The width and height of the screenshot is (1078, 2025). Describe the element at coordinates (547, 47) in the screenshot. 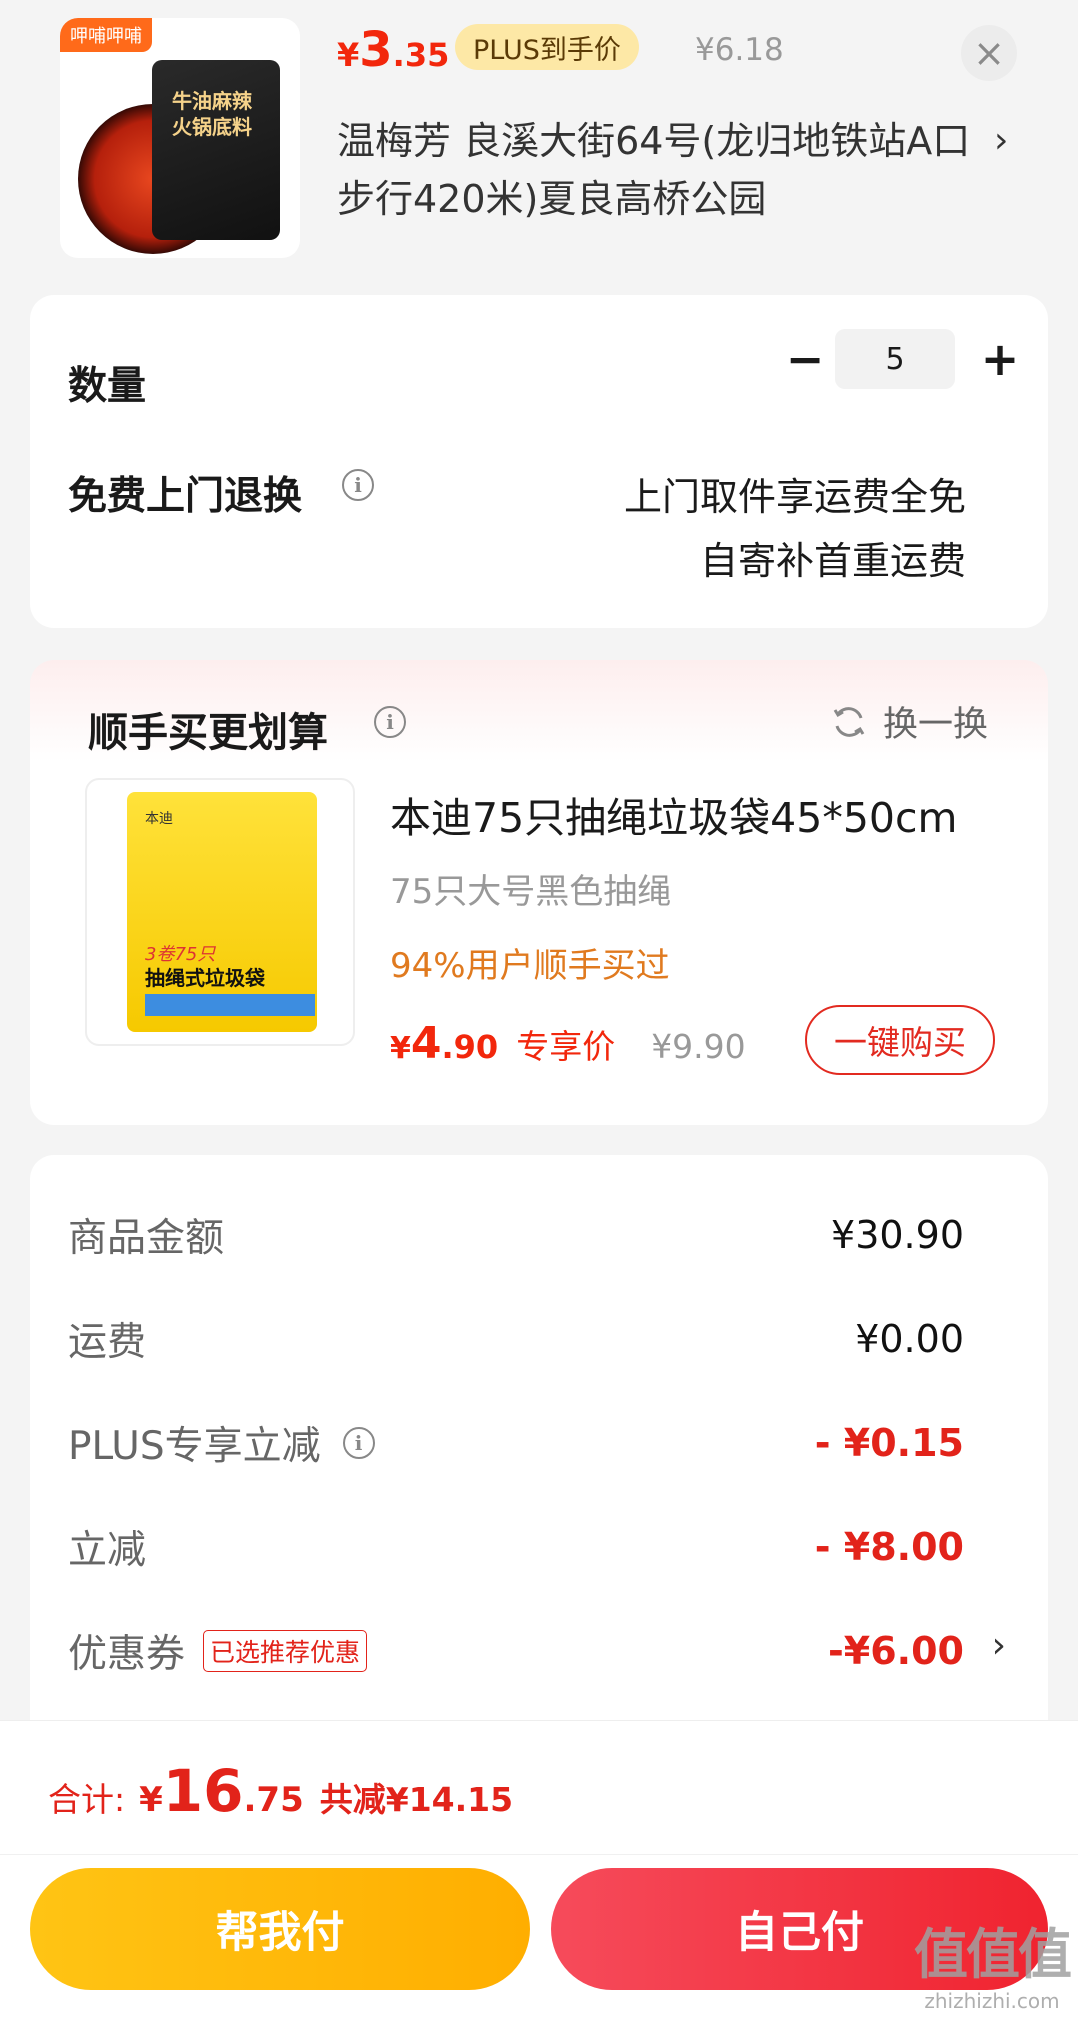

I see `plus-price-badge: PLUS到手价` at that location.